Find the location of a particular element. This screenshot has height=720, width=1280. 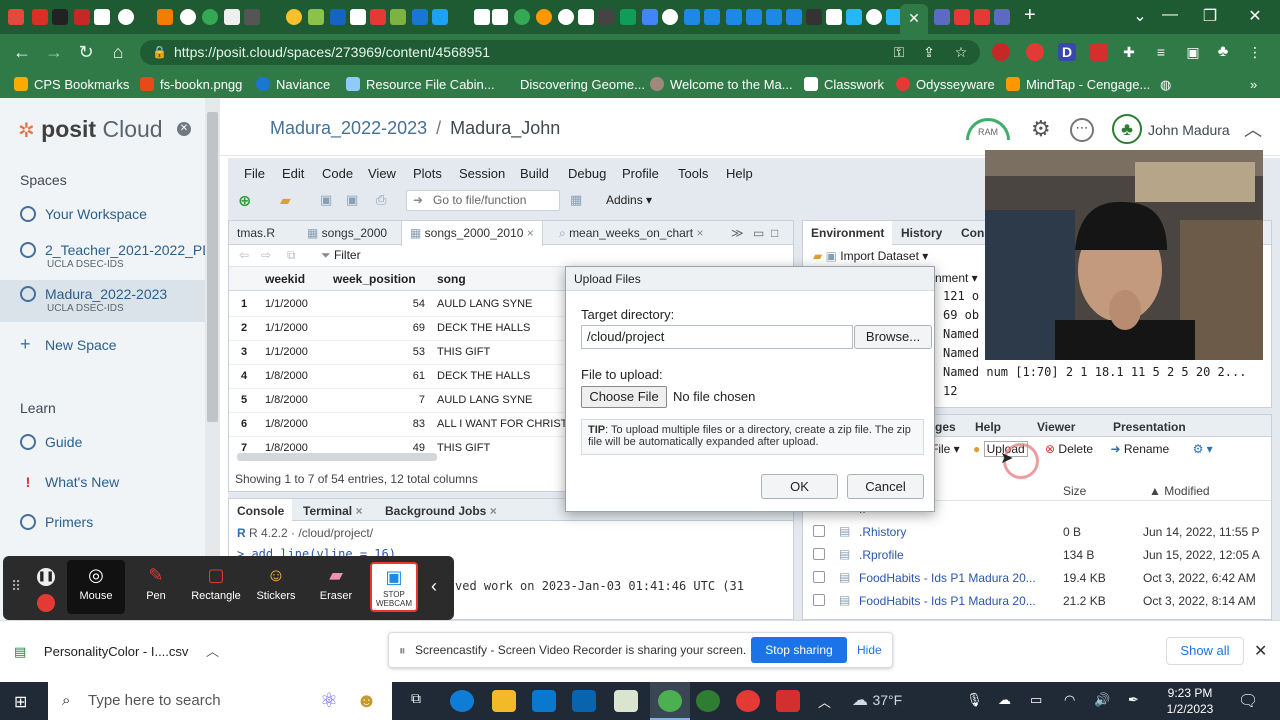

tool-mouse: ◎ Mouse is located at coordinates (96, 587).